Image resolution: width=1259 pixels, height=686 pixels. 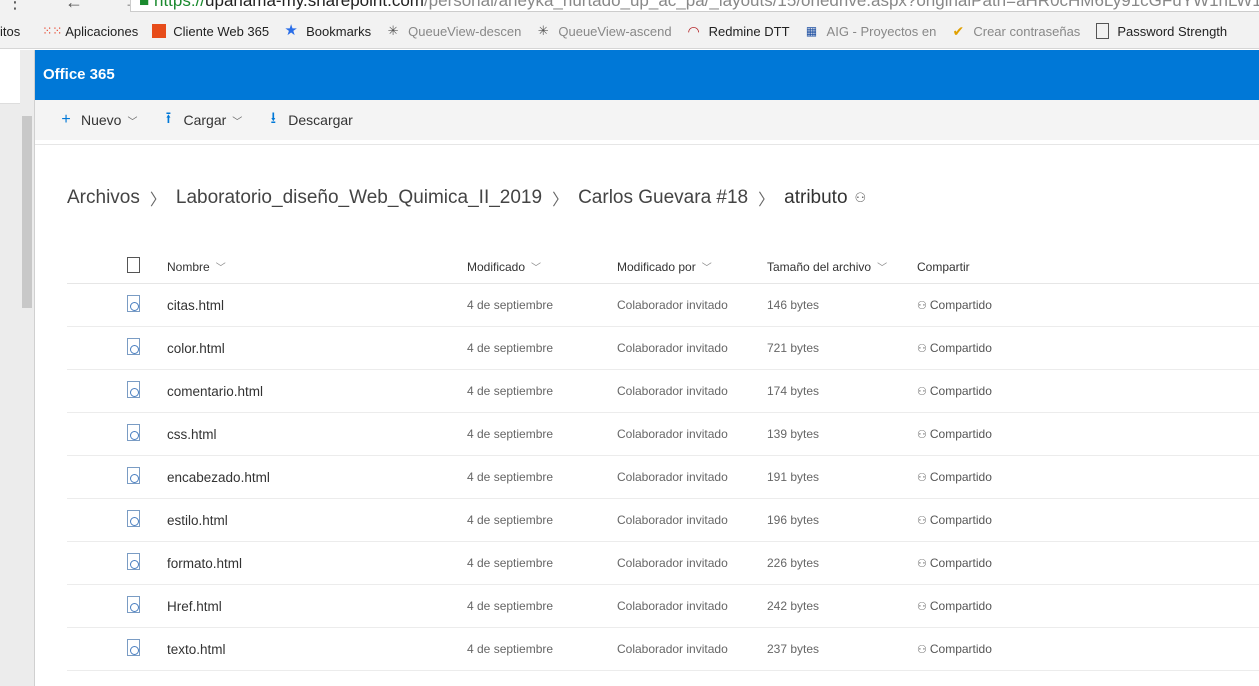 I want to click on apps-grid-icon: ⁙⁙, so click(x=52, y=31).